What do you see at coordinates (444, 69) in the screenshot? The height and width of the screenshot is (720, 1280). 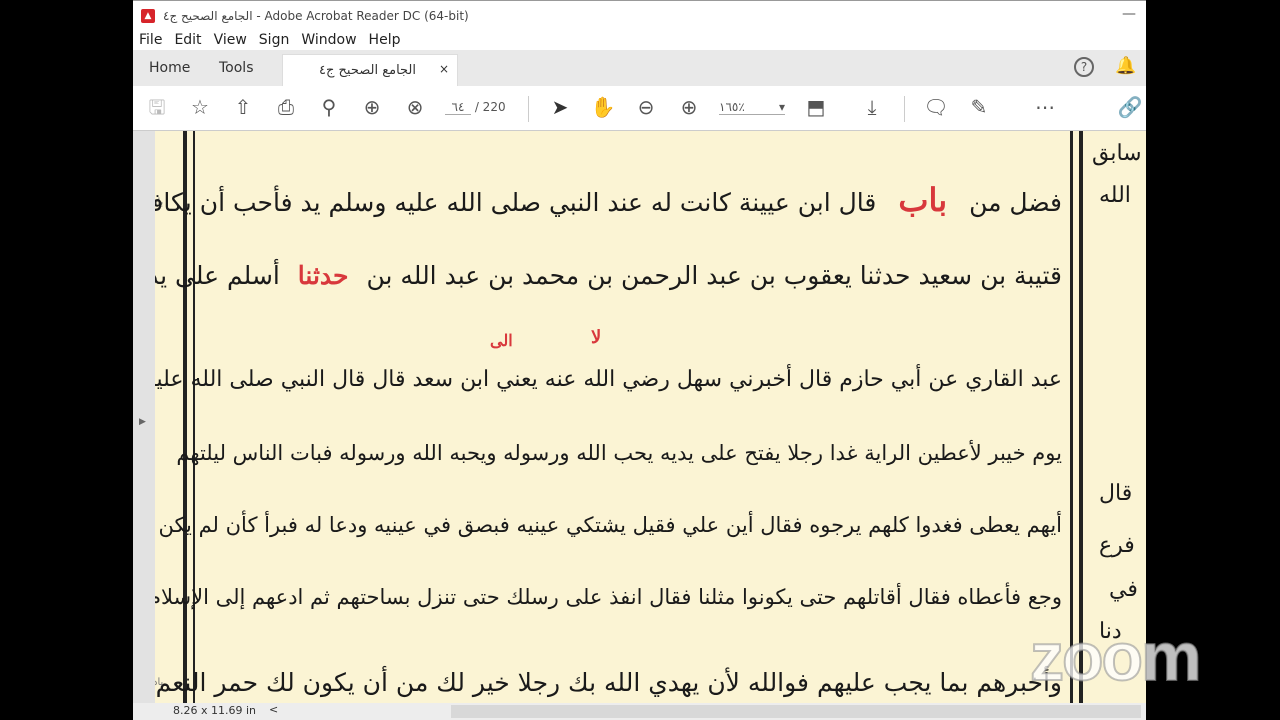 I see `close-tab-icon: ×` at bounding box center [444, 69].